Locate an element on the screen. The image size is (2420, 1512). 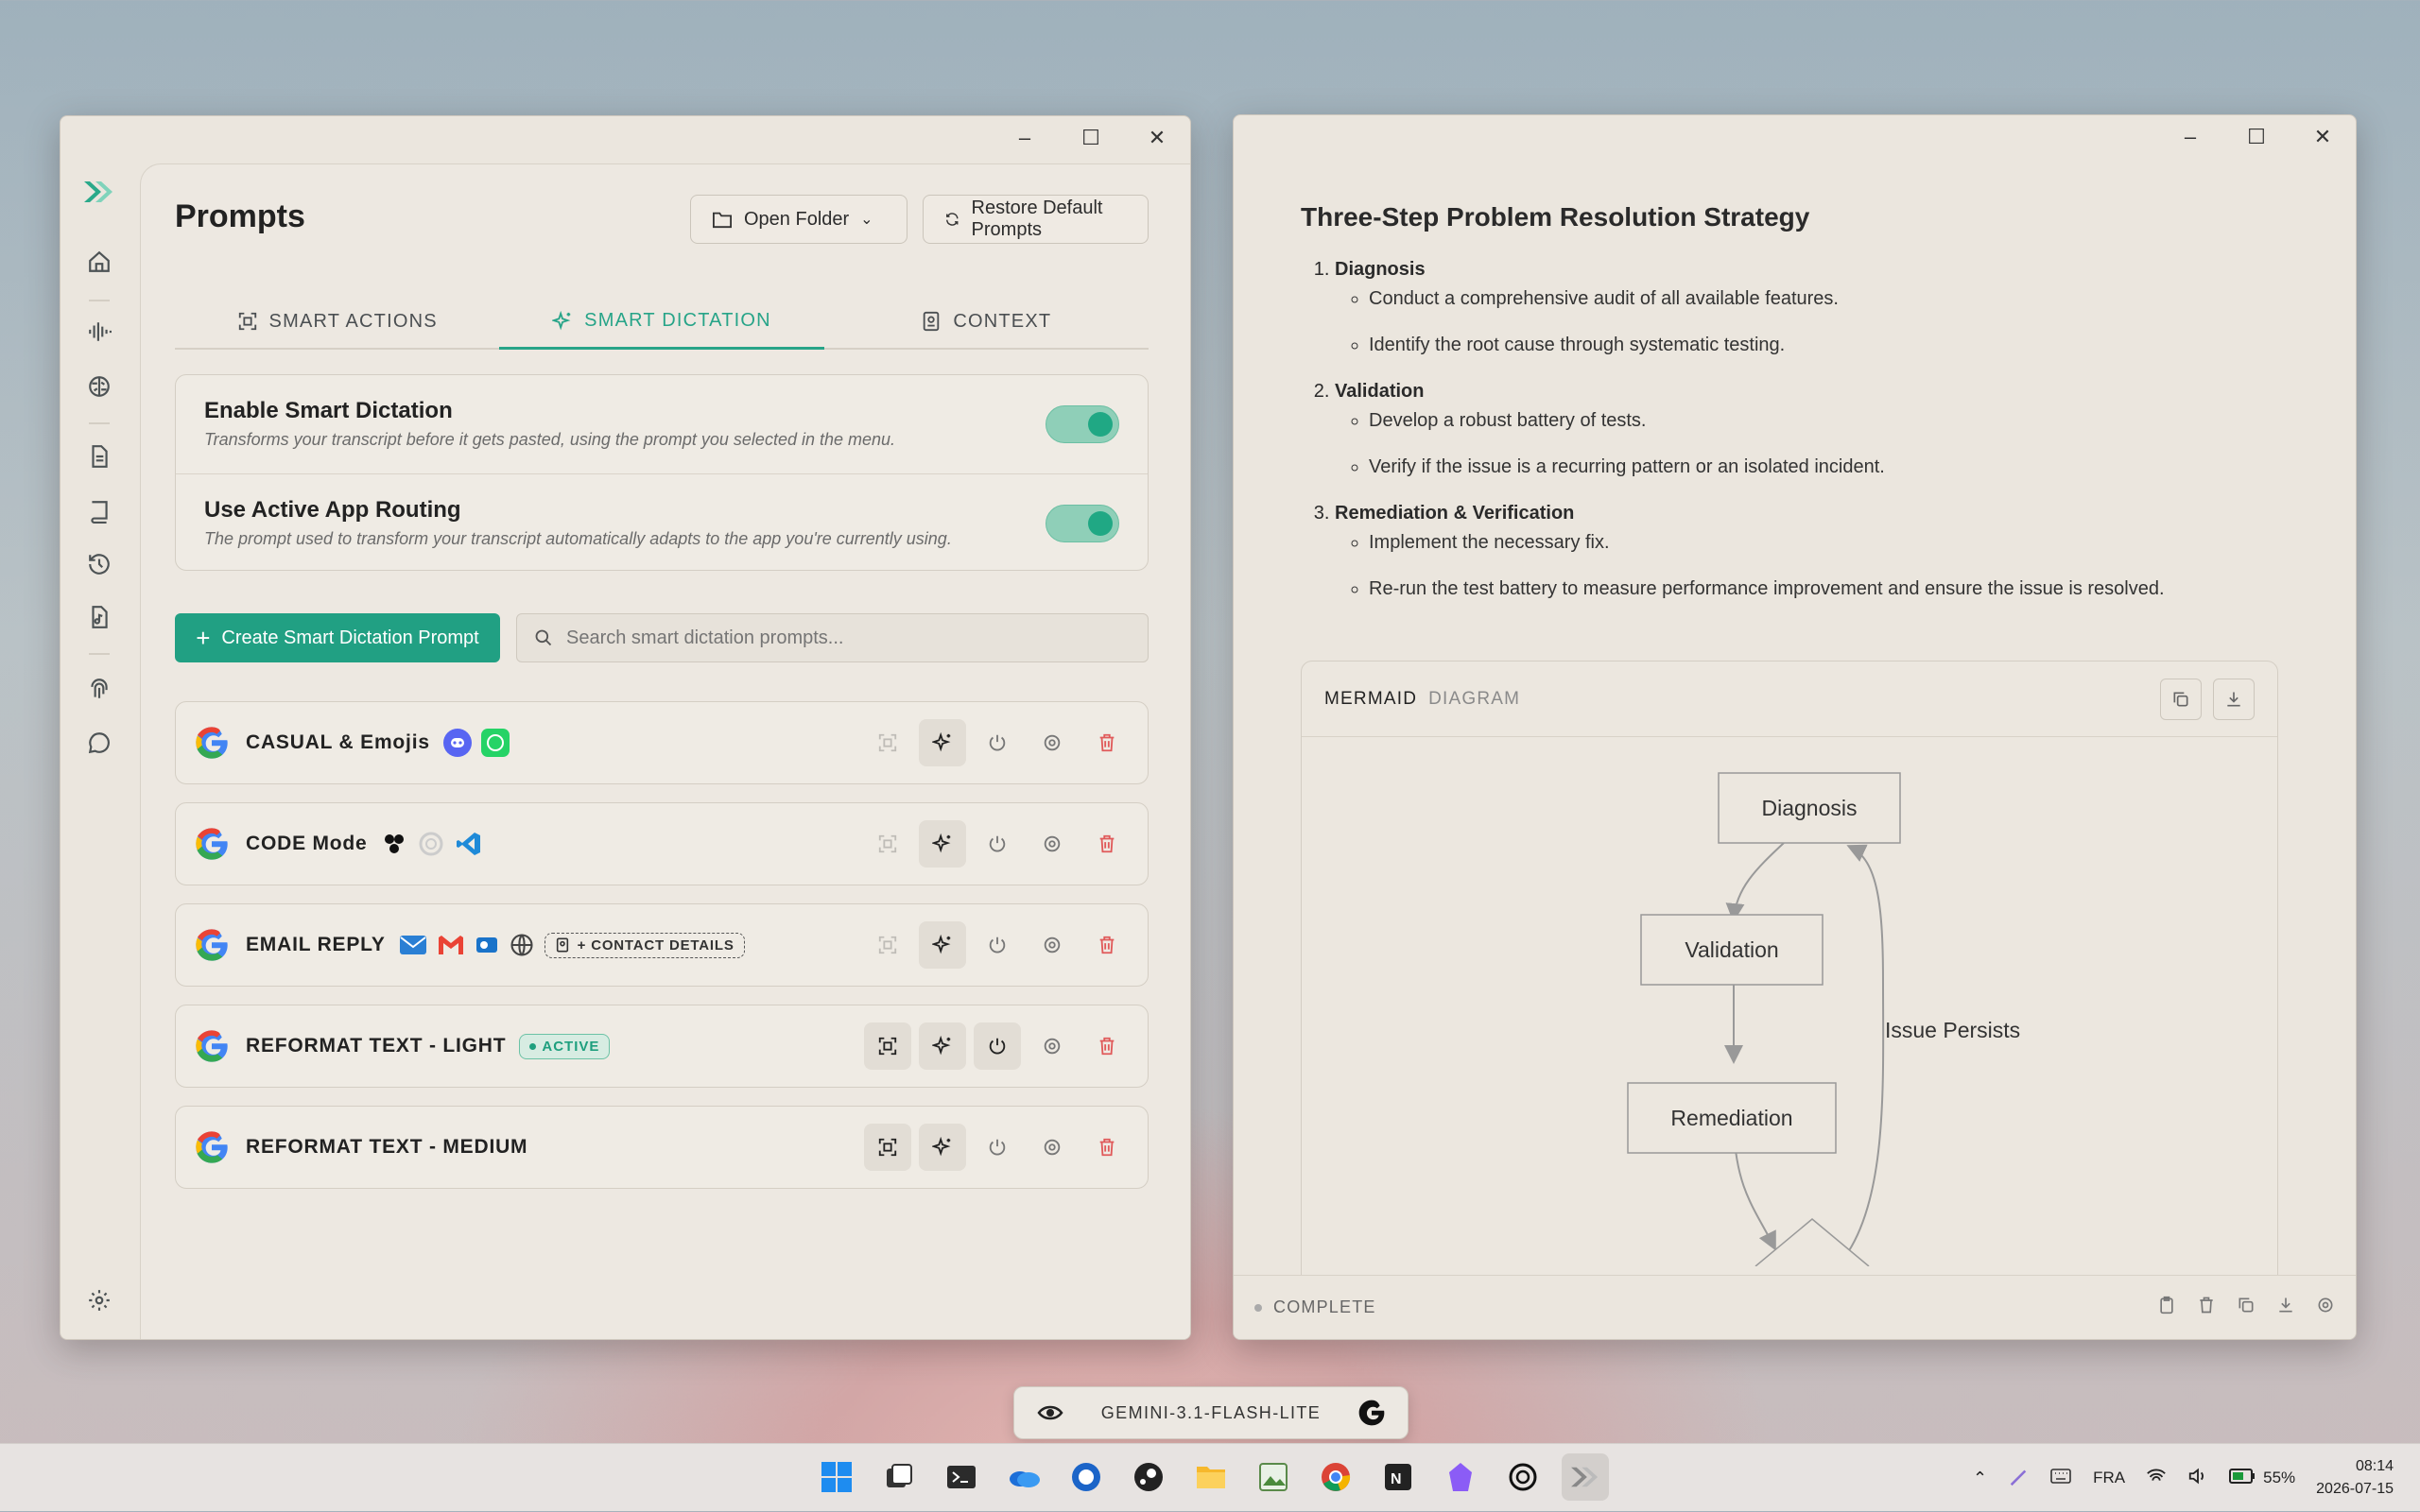
document-icon is located at coordinates (99, 456).